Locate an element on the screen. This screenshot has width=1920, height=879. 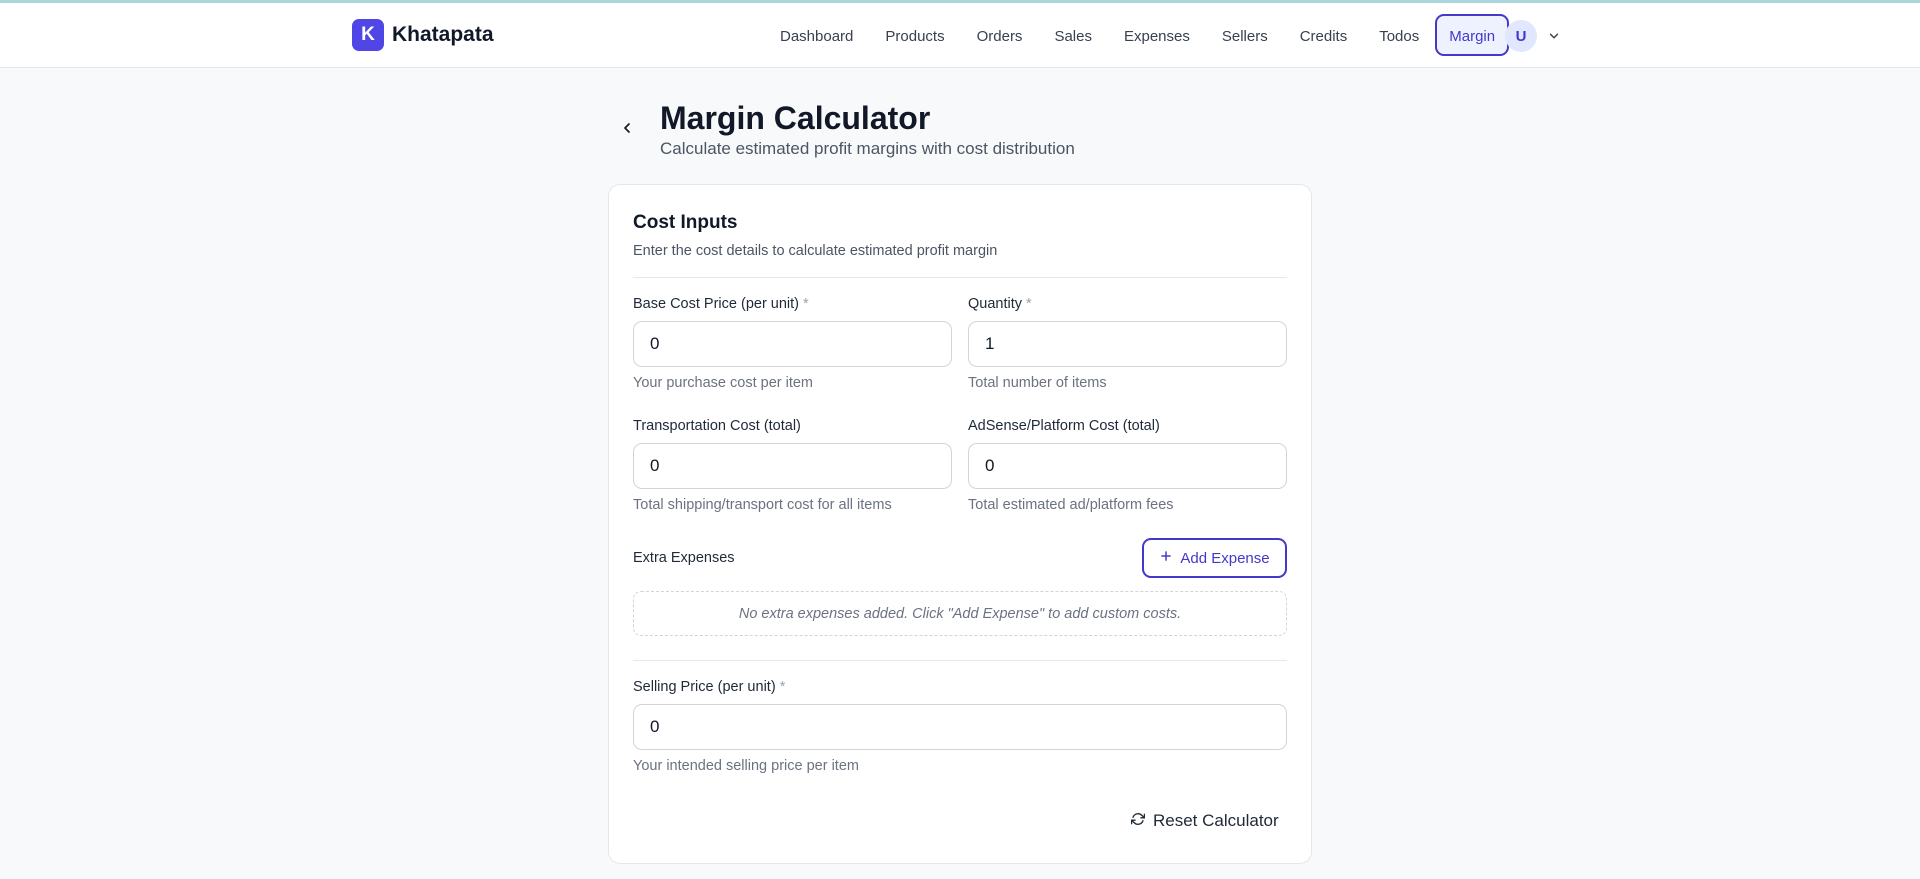
refresh-icon is located at coordinates (1138, 821).